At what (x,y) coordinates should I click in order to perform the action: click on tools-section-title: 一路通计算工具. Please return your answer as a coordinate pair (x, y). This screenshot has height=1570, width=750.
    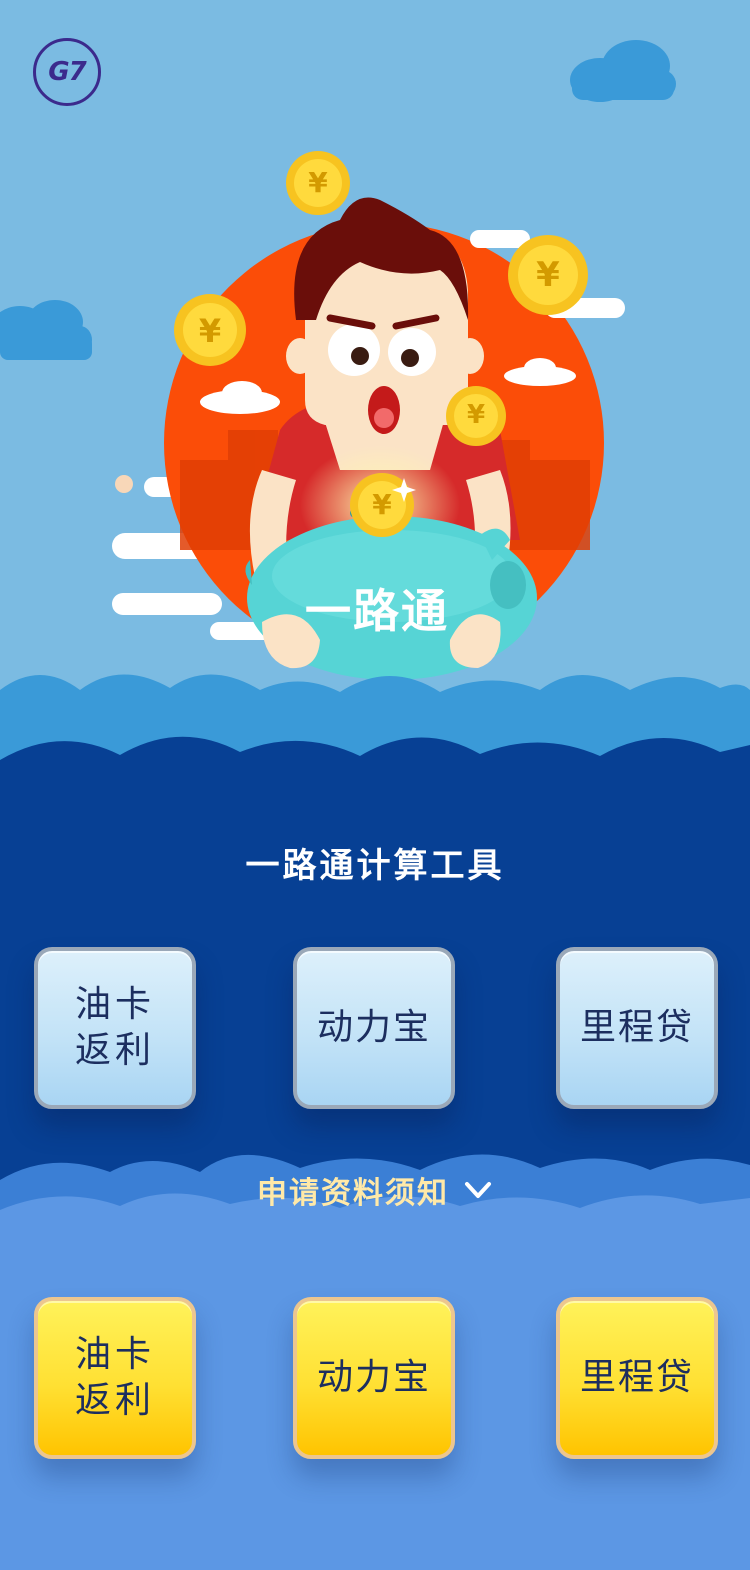
    Looking at the image, I should click on (375, 866).